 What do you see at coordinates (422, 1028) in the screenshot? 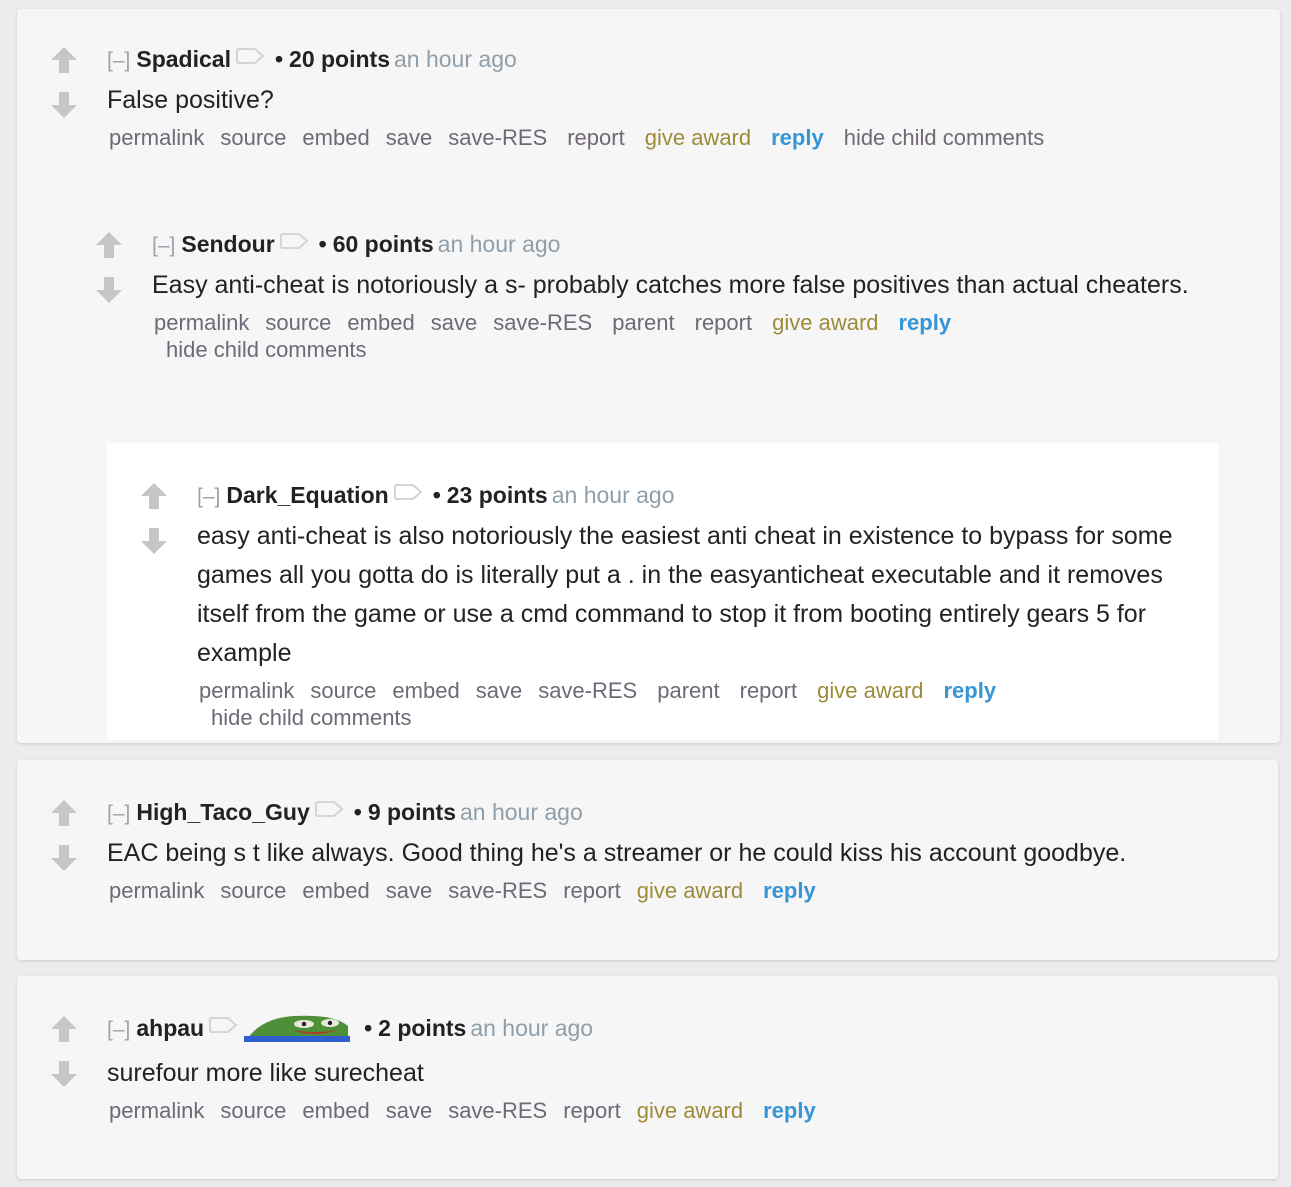
I see `score: 2 points` at bounding box center [422, 1028].